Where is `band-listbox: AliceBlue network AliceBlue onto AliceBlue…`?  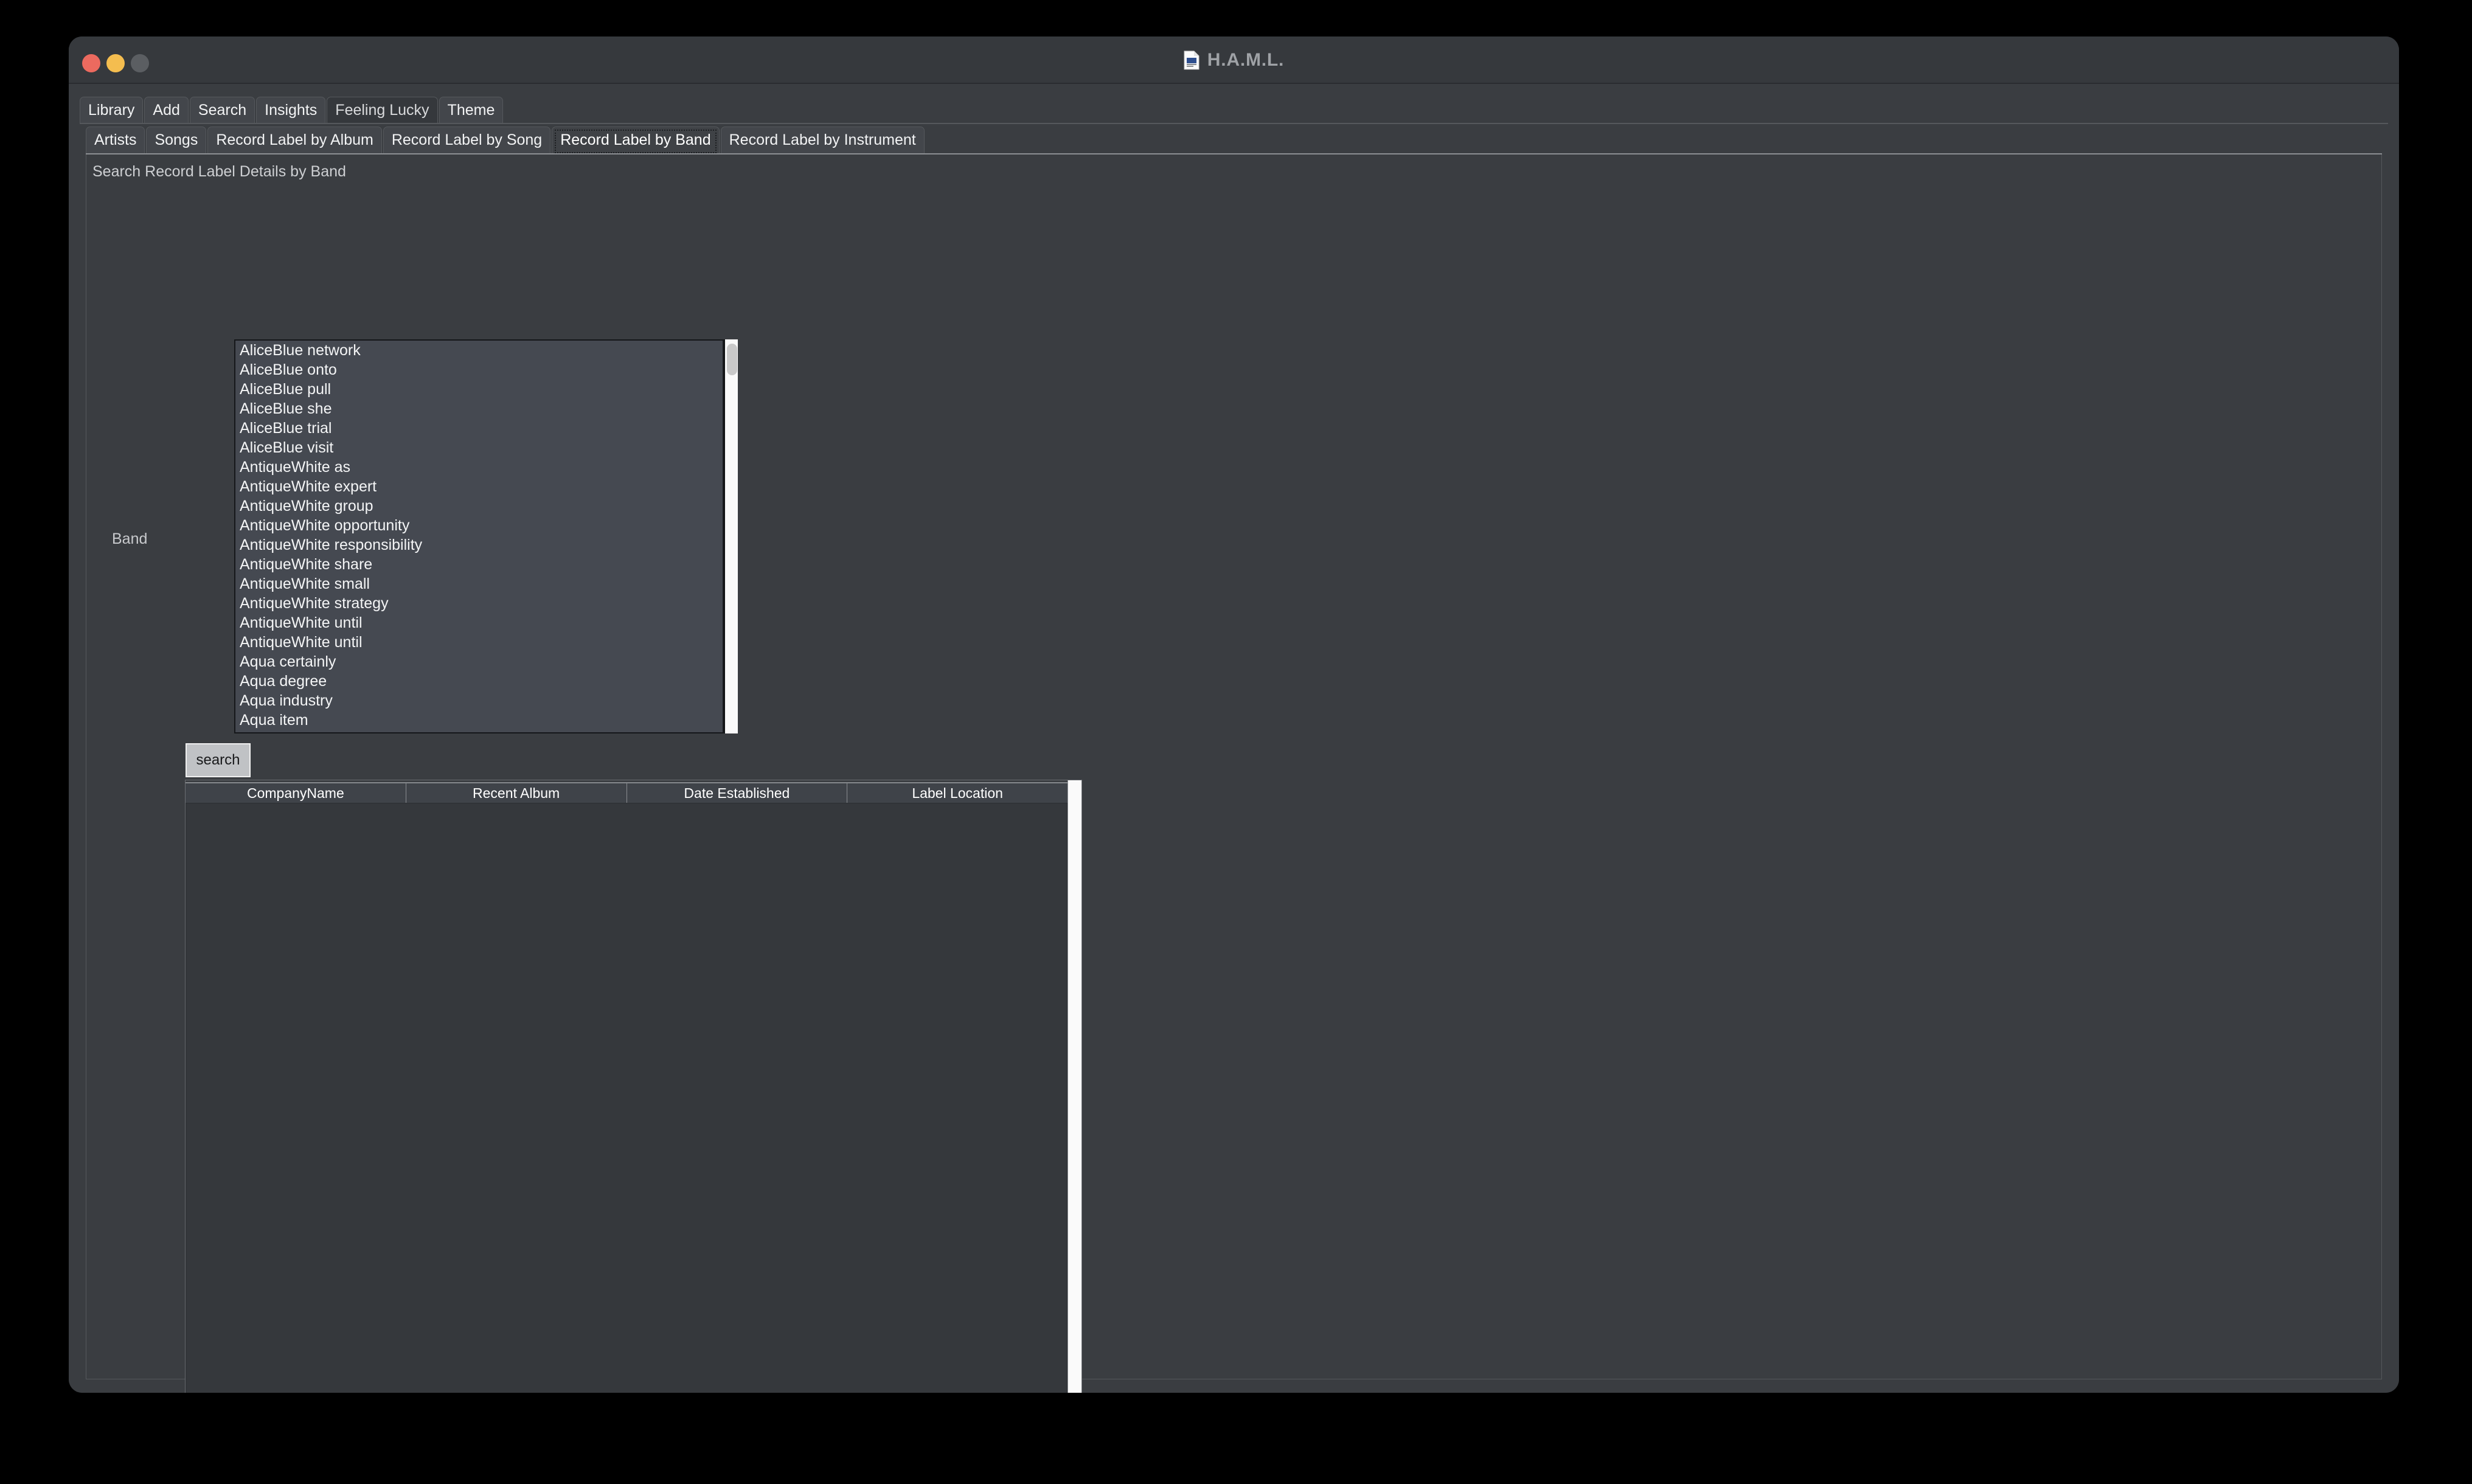
band-listbox: AliceBlue network AliceBlue onto AliceBlue… is located at coordinates (479, 536).